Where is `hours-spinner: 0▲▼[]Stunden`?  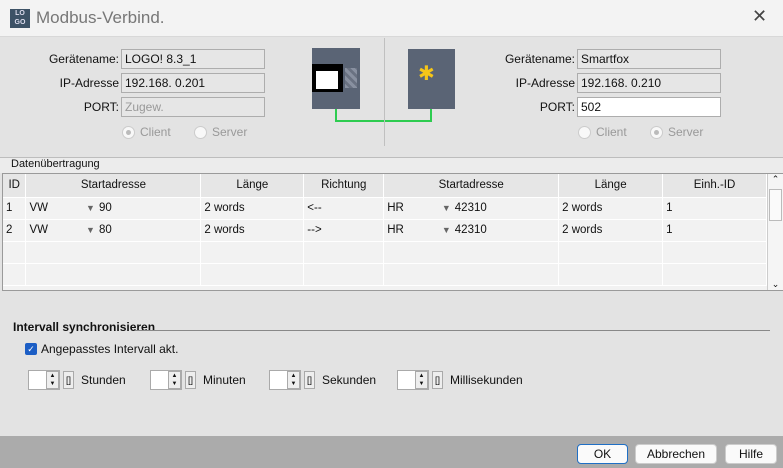
hours-spinner: 0▲▼[]Stunden is located at coordinates (77, 380).